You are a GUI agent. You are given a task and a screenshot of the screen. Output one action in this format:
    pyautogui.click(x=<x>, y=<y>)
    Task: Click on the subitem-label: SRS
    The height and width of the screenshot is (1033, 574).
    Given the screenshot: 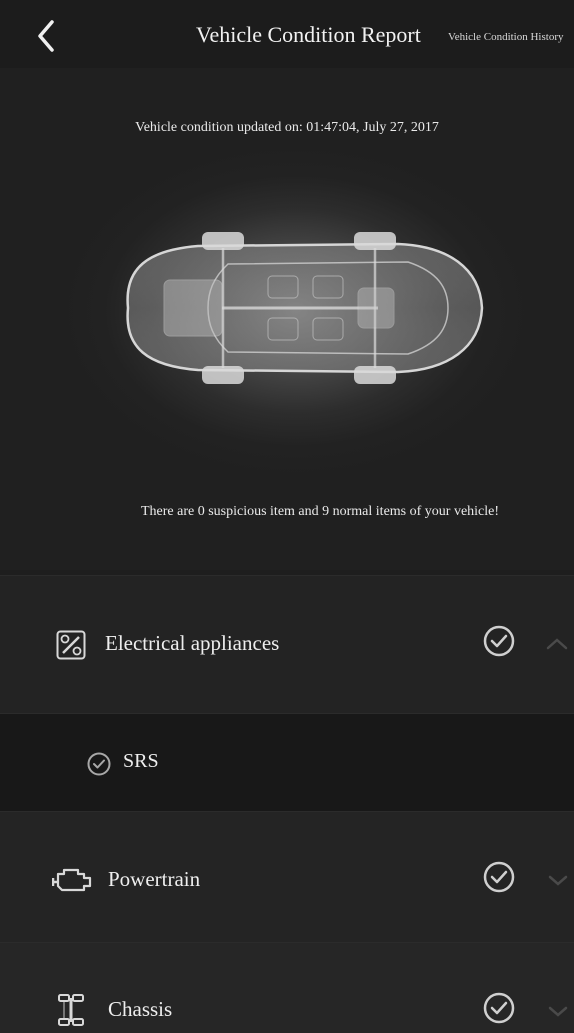 What is the action you would take?
    pyautogui.click(x=141, y=761)
    